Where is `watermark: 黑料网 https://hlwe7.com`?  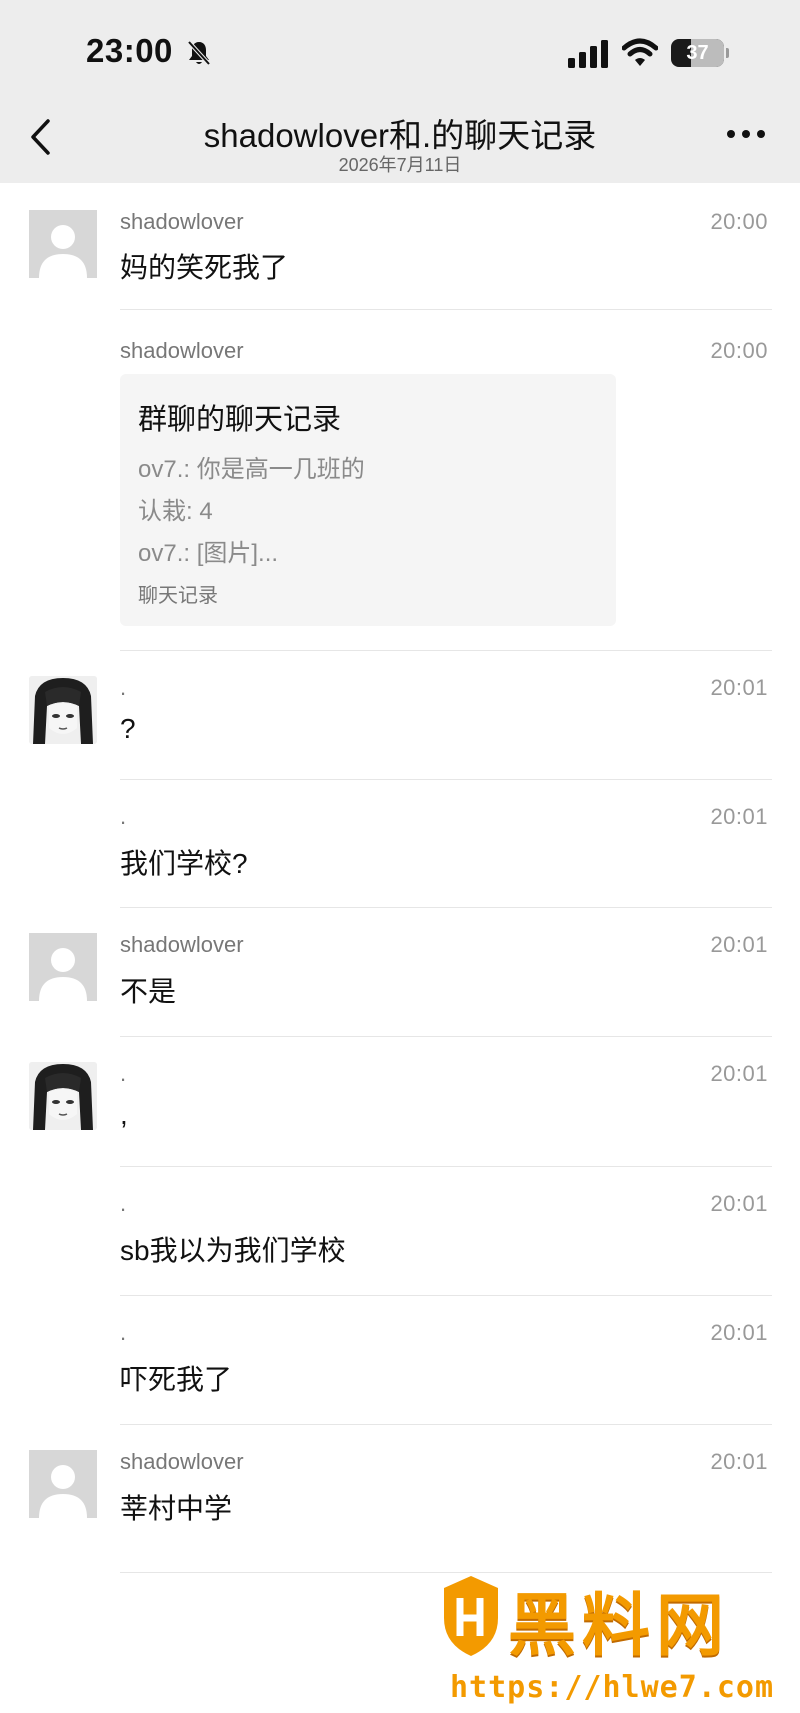 watermark: 黑料网 https://hlwe7.com is located at coordinates (615, 1640).